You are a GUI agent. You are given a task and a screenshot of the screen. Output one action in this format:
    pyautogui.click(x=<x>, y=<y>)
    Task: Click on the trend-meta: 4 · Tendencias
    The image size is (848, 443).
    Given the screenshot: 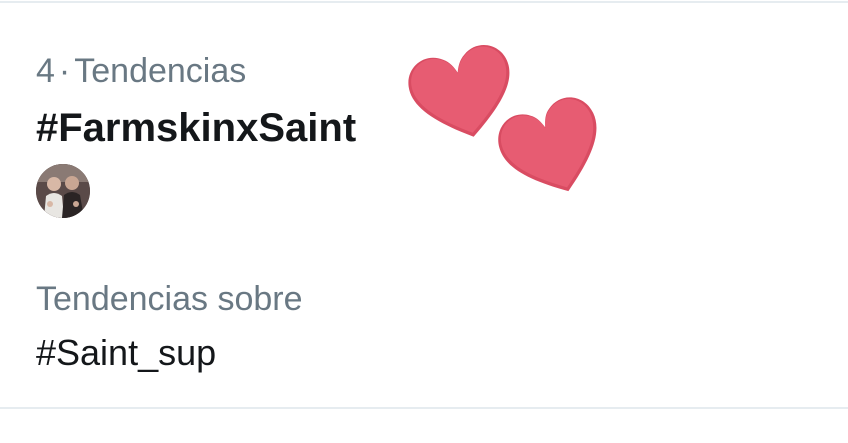 What is the action you would take?
    pyautogui.click(x=141, y=71)
    